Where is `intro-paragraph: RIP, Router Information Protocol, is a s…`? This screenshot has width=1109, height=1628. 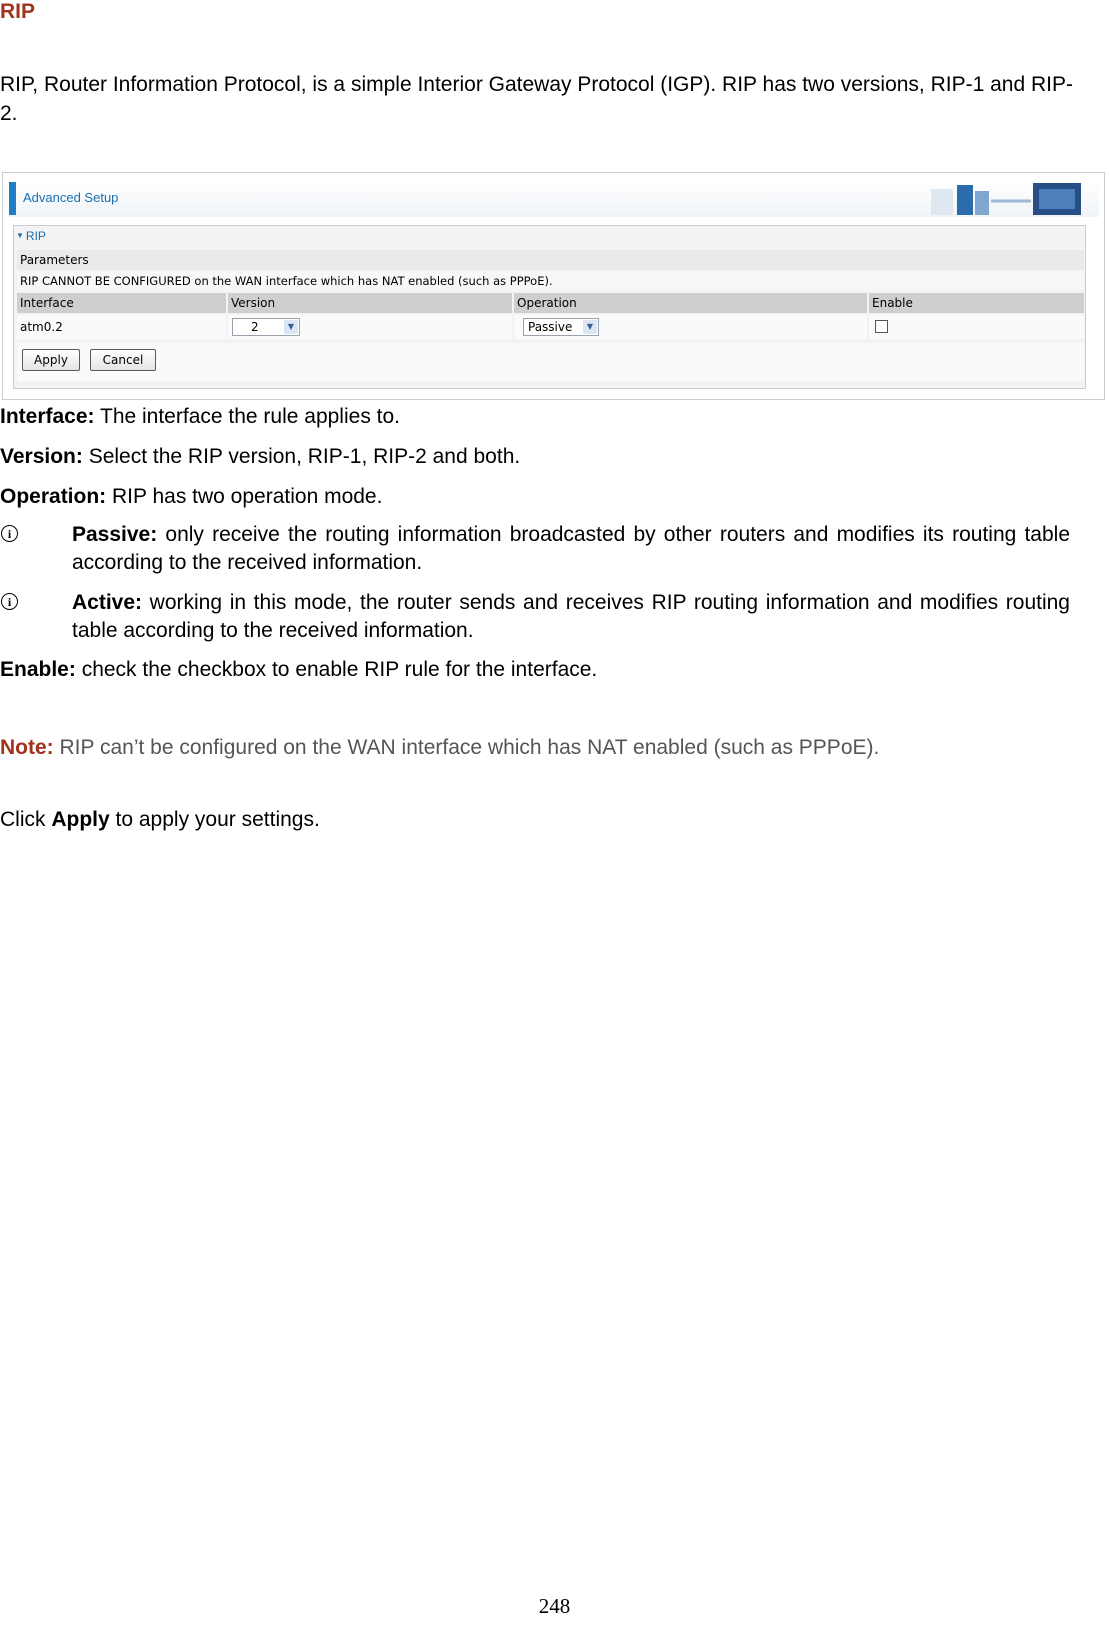 intro-paragraph: RIP, Router Information Protocol, is a s… is located at coordinates (536, 99).